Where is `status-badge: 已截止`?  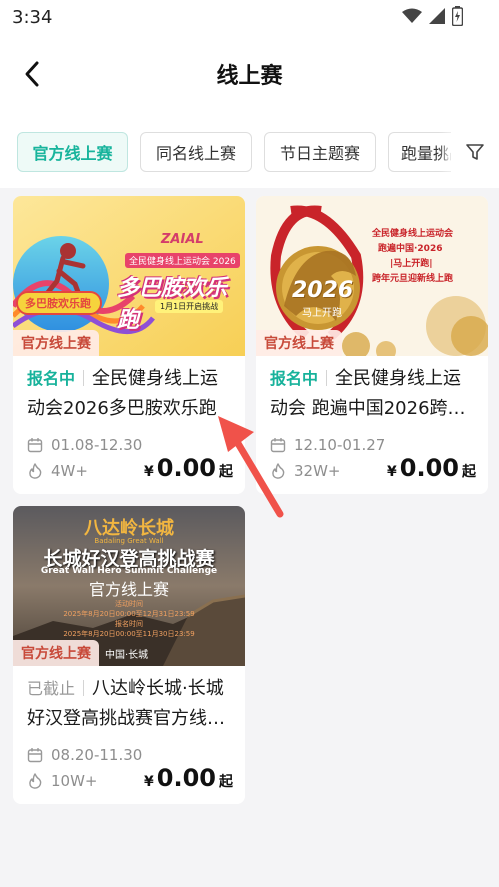 status-badge: 已截止 is located at coordinates (51, 688).